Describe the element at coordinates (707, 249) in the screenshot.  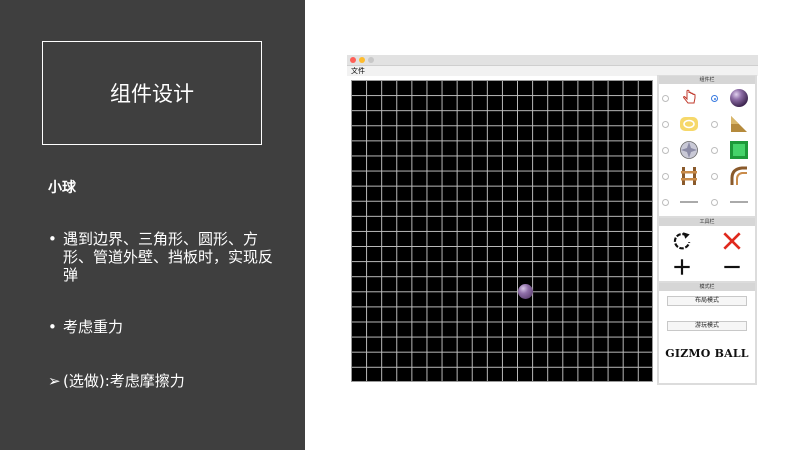
I see `tool-panel: 工具栏` at that location.